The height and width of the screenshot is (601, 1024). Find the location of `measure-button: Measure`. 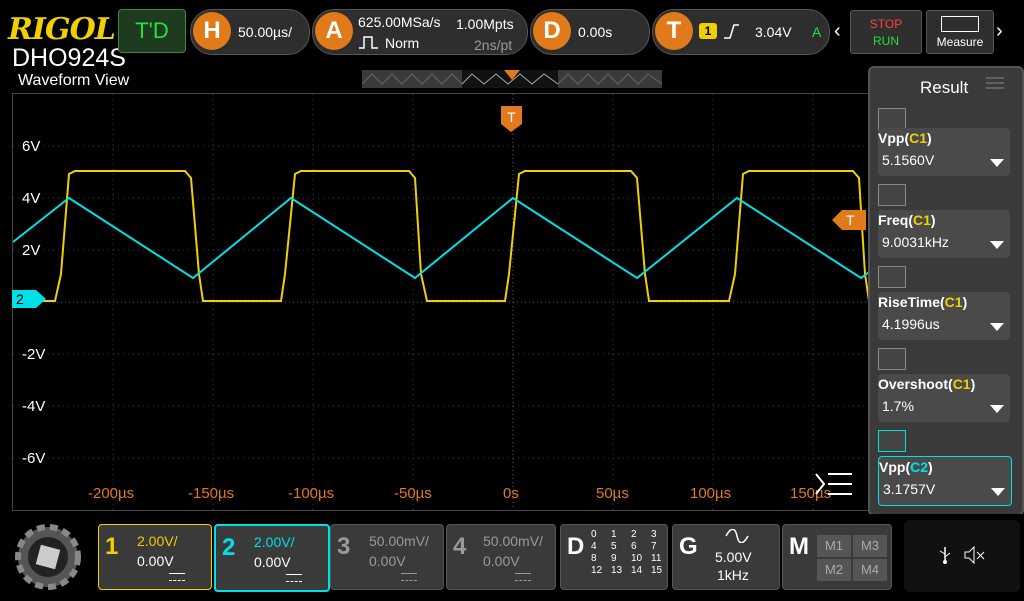

measure-button: Measure is located at coordinates (960, 32).